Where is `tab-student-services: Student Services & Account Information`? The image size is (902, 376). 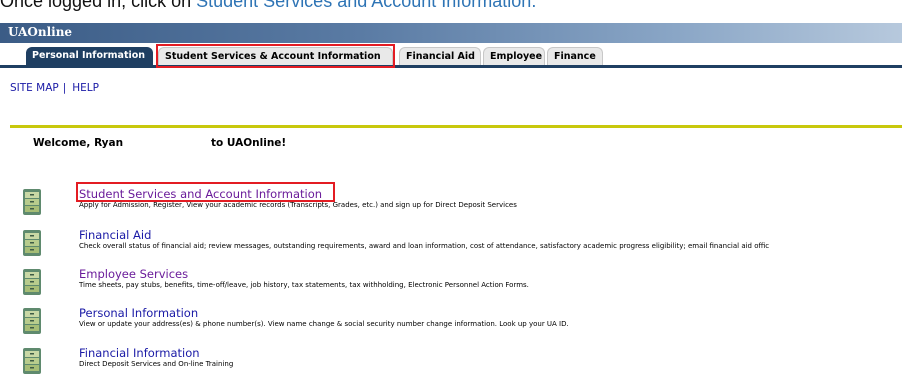 tab-student-services: Student Services & Account Information is located at coordinates (275, 56).